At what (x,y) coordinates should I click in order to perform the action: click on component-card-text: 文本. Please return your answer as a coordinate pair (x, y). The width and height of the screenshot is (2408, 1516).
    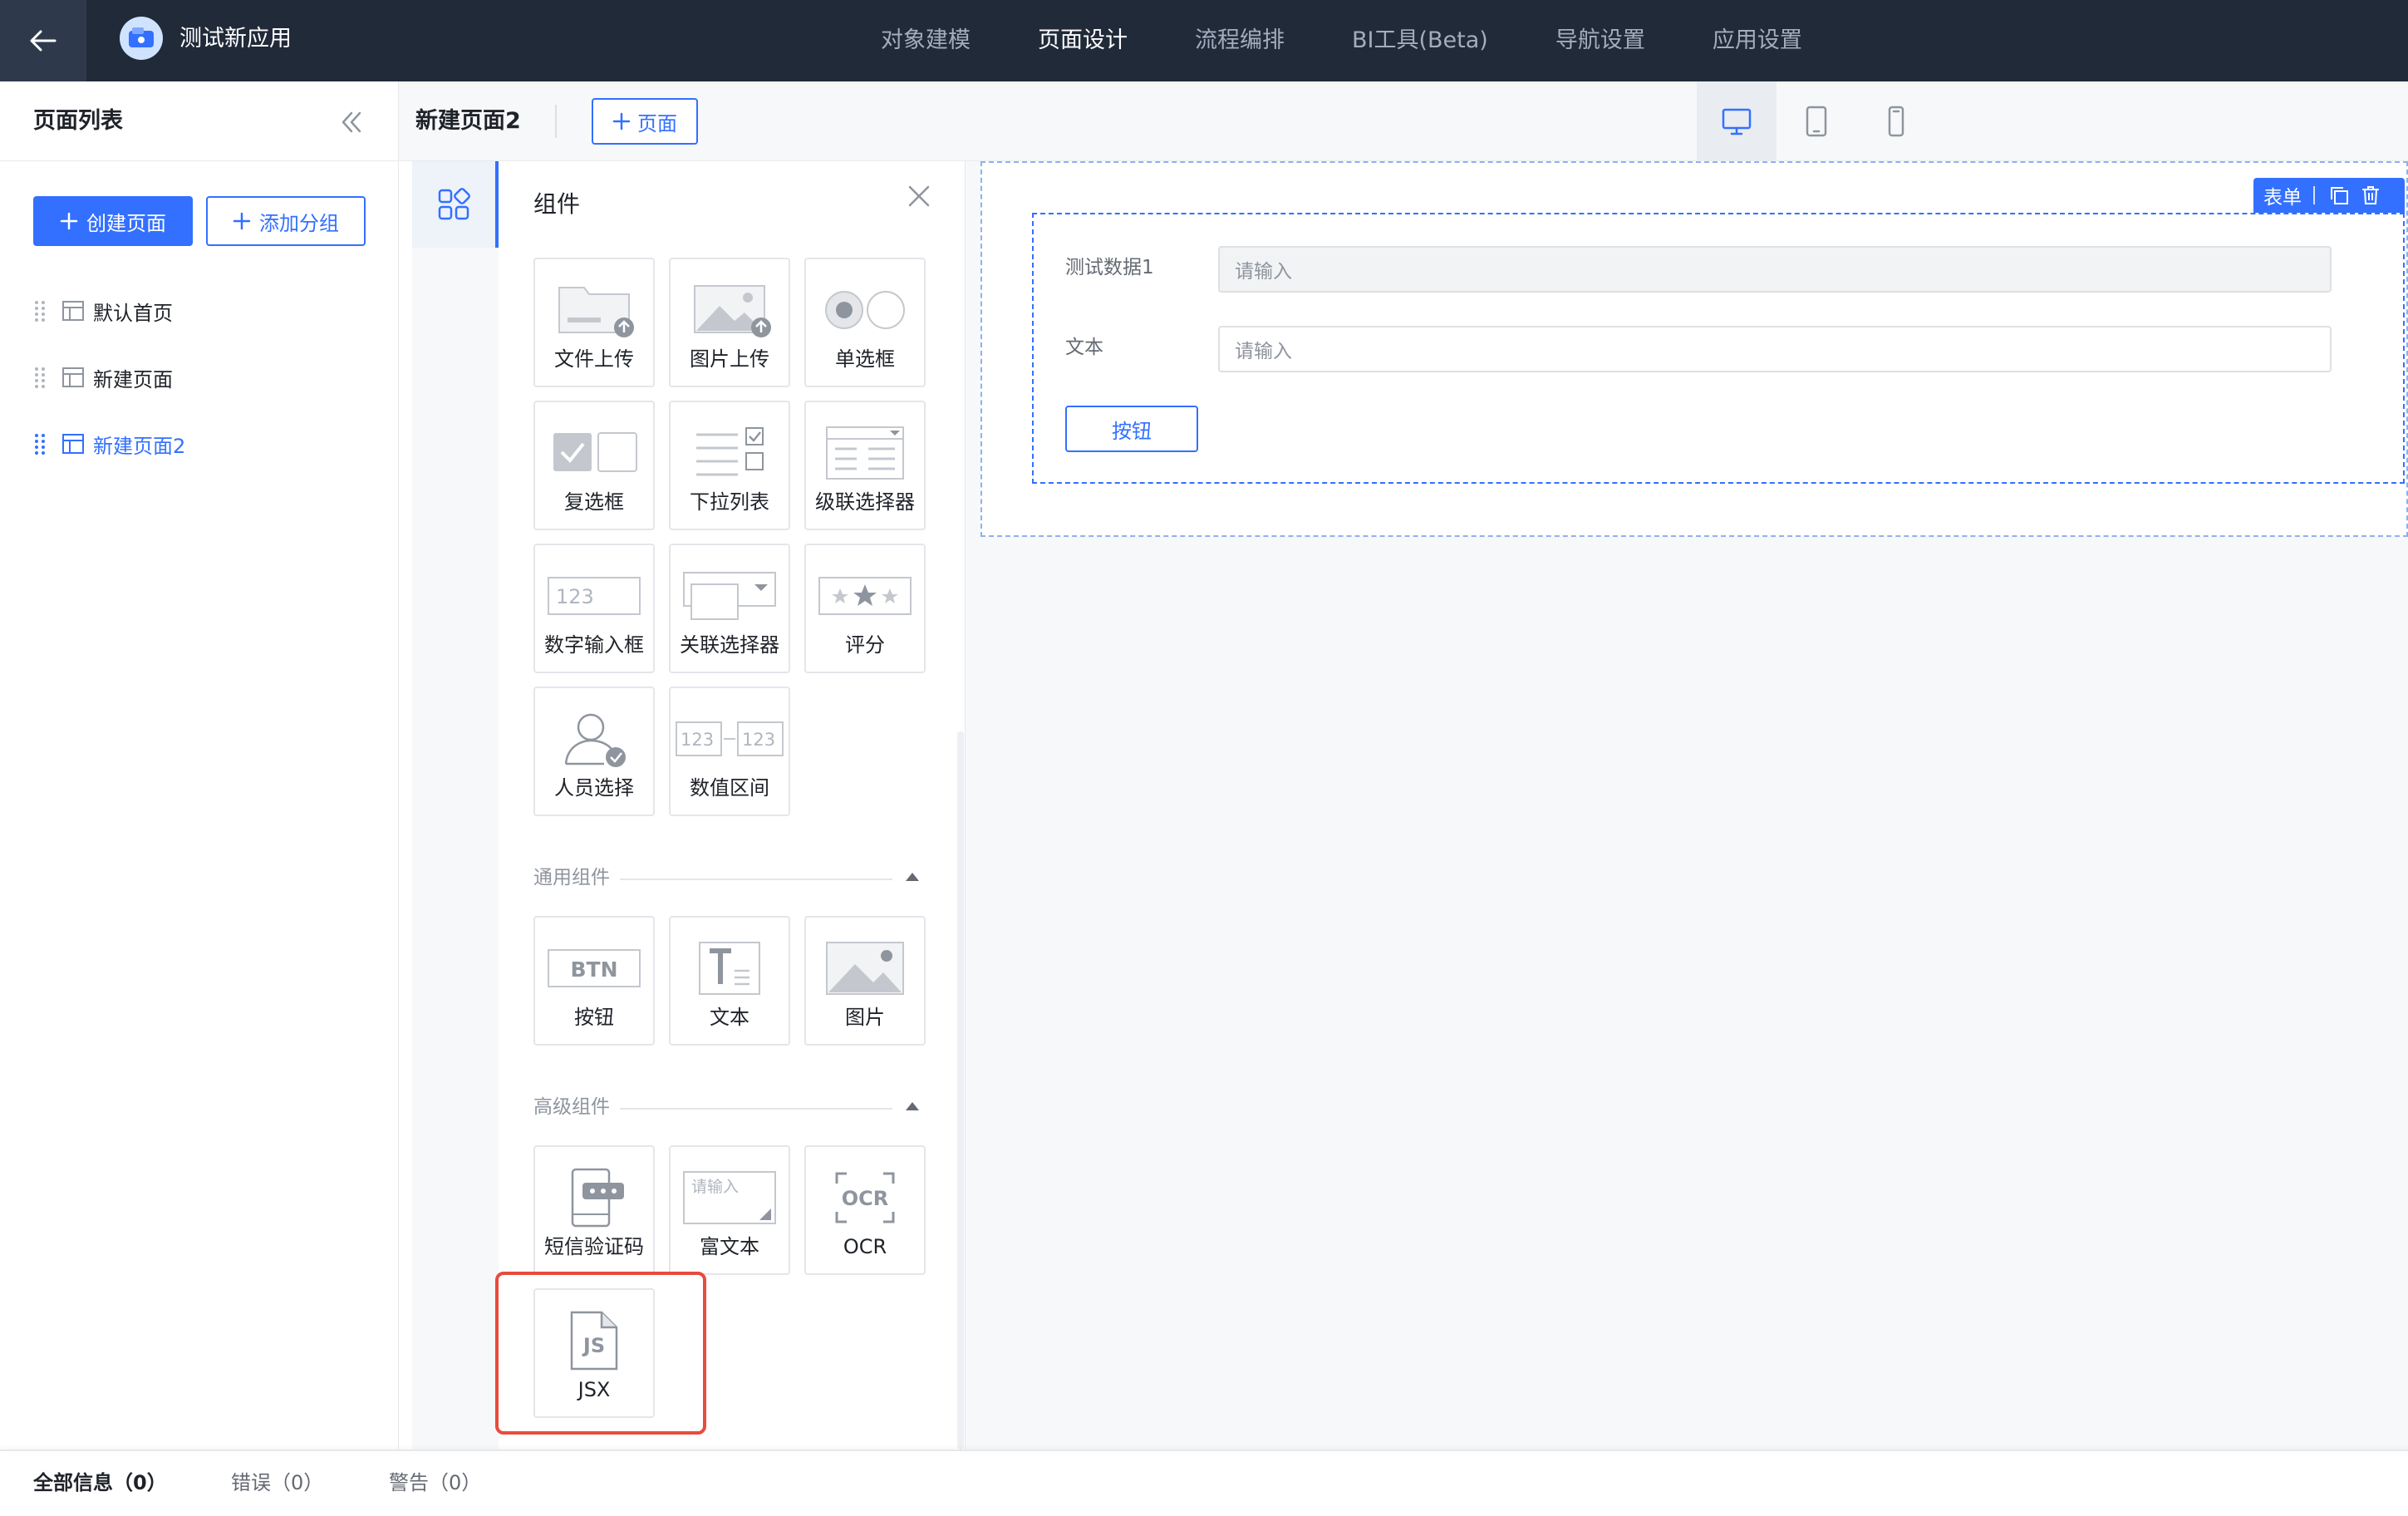
    Looking at the image, I should click on (729, 981).